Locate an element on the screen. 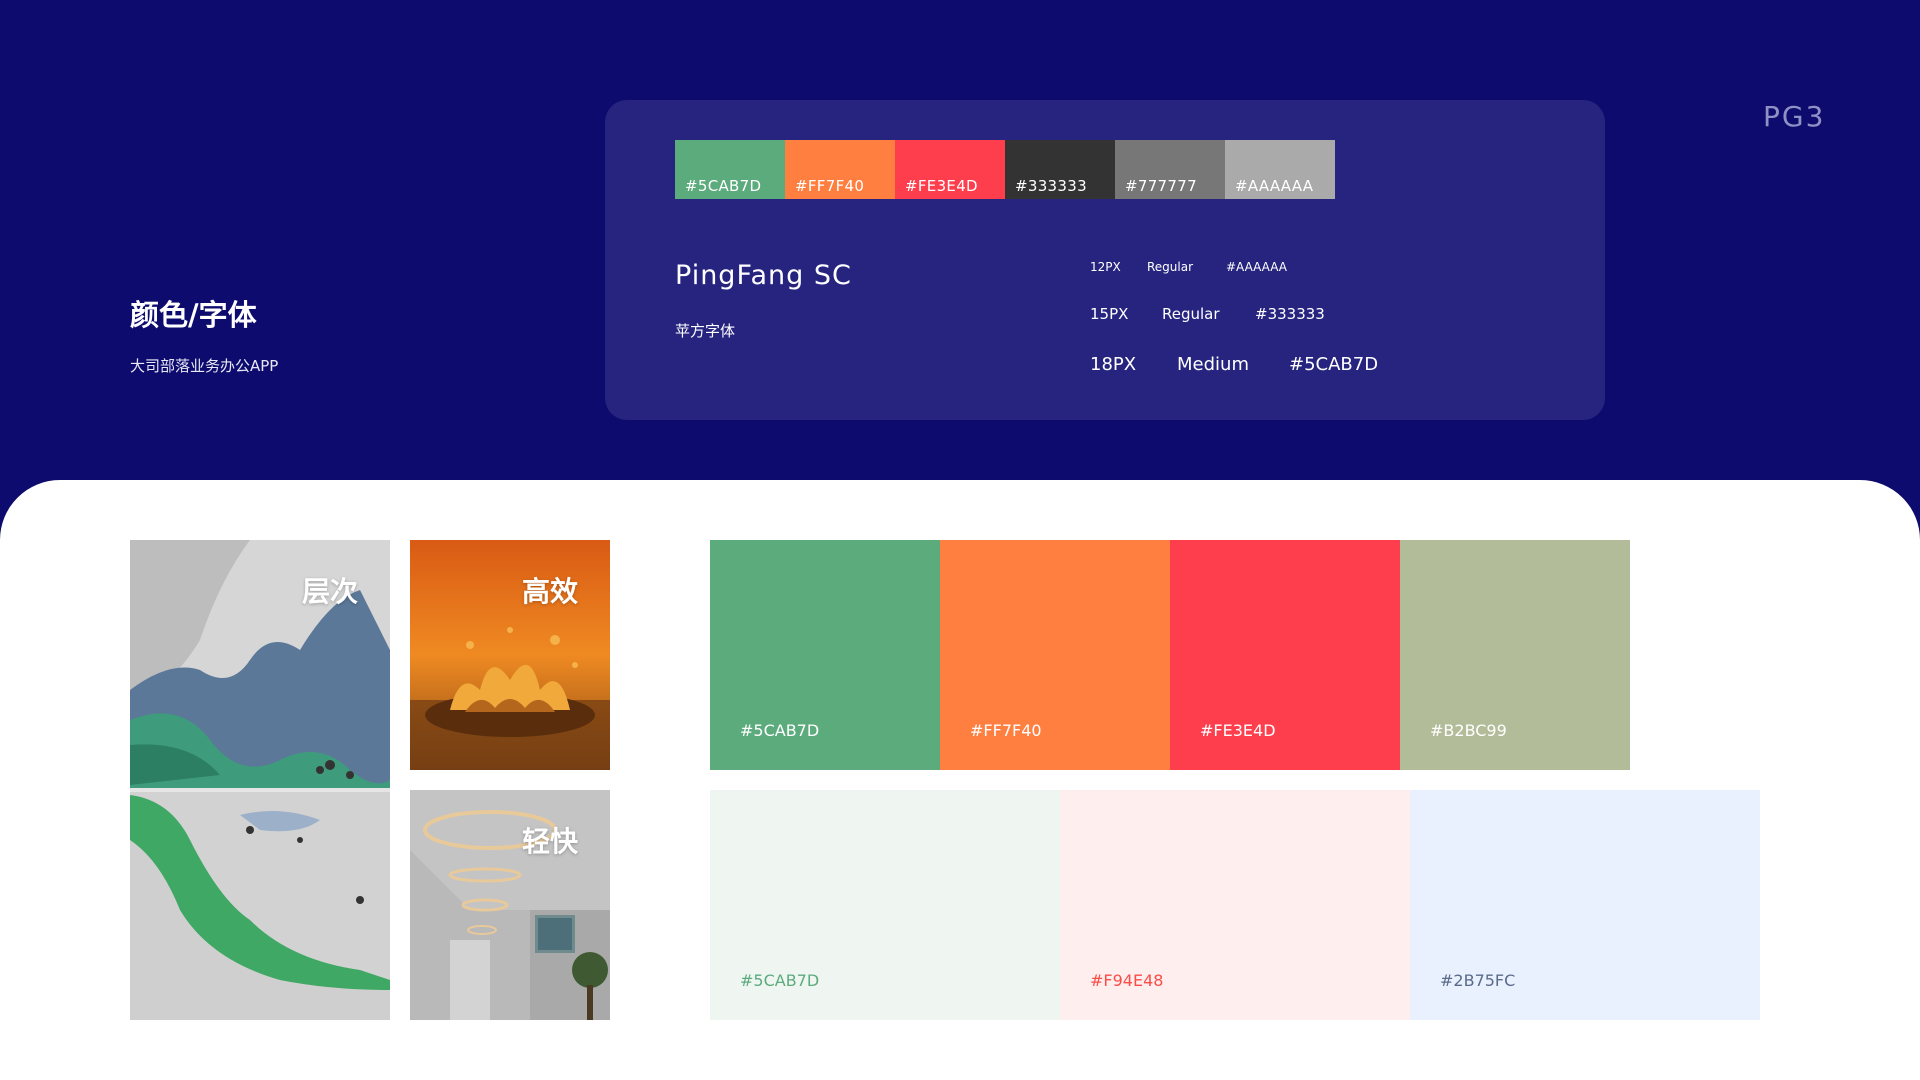 This screenshot has height=1080, width=1920. strip-swatch: #FF7F40 is located at coordinates (840, 169).